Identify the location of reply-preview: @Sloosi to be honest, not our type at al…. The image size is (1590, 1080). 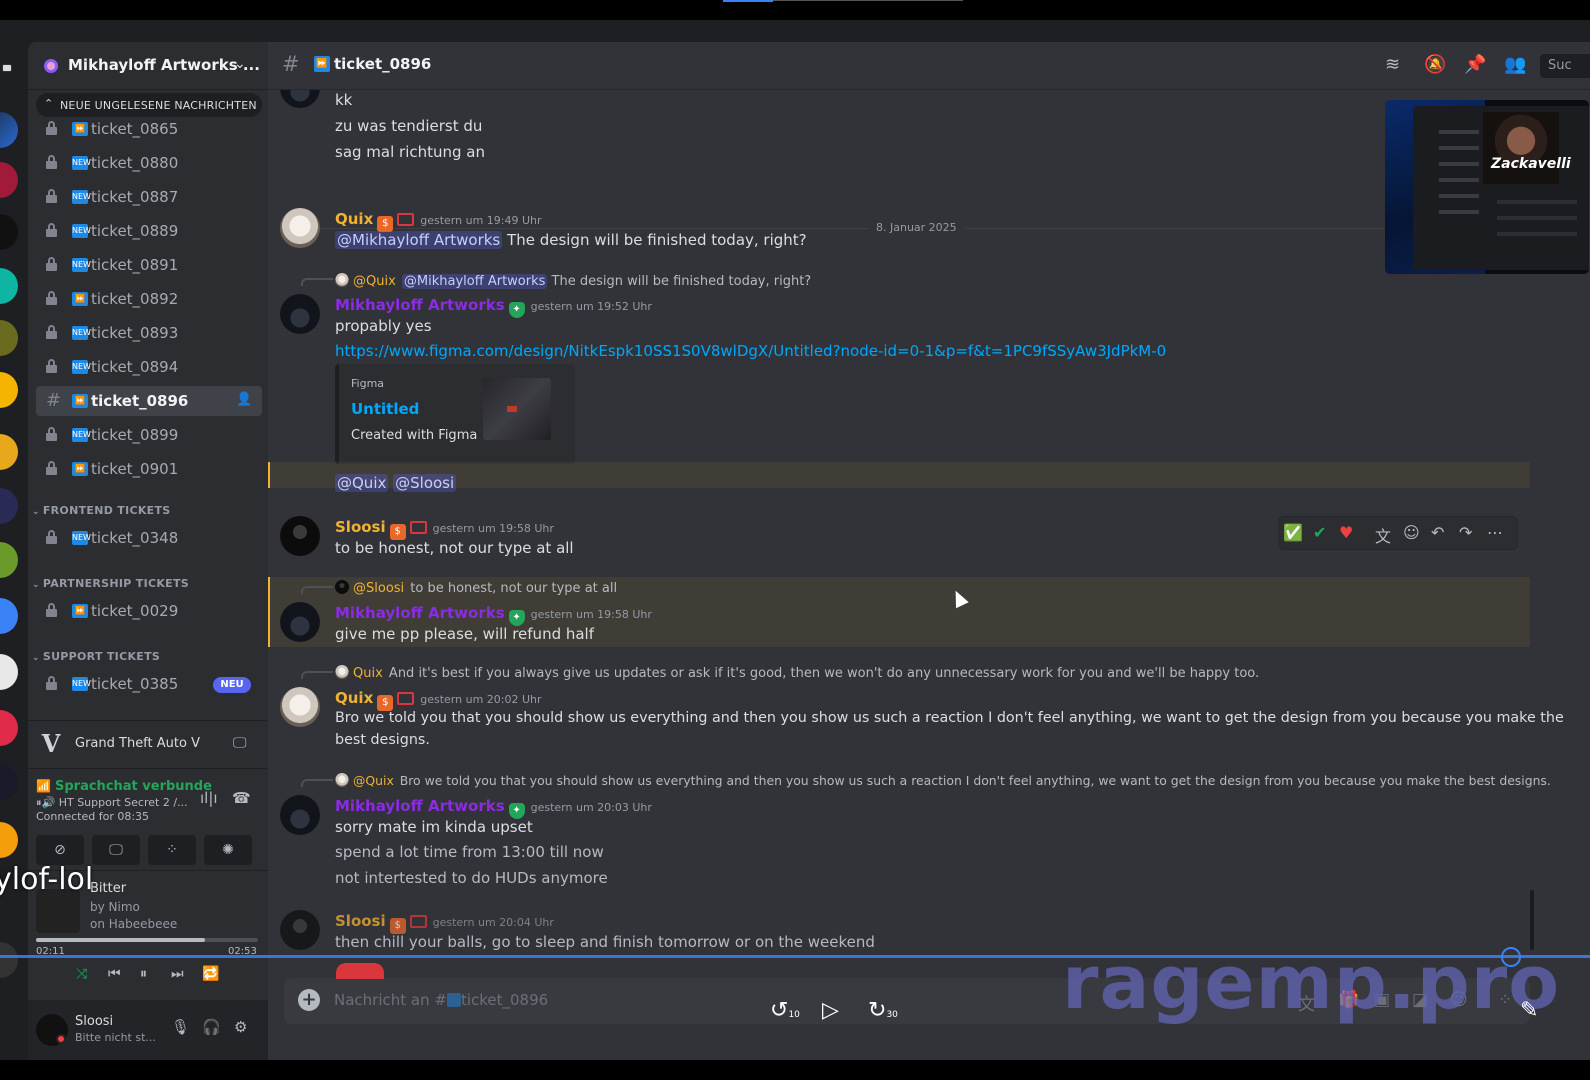
(476, 588).